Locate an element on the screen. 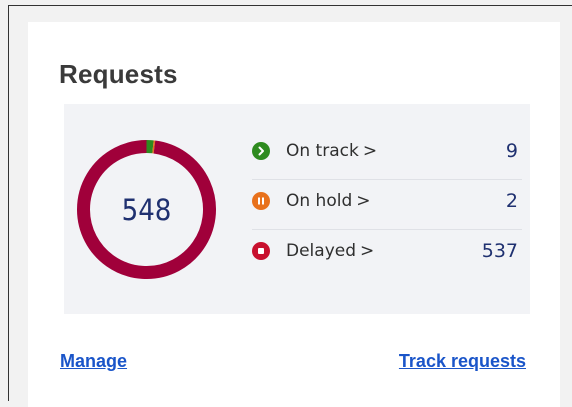  card-title: Requests is located at coordinates (118, 74).